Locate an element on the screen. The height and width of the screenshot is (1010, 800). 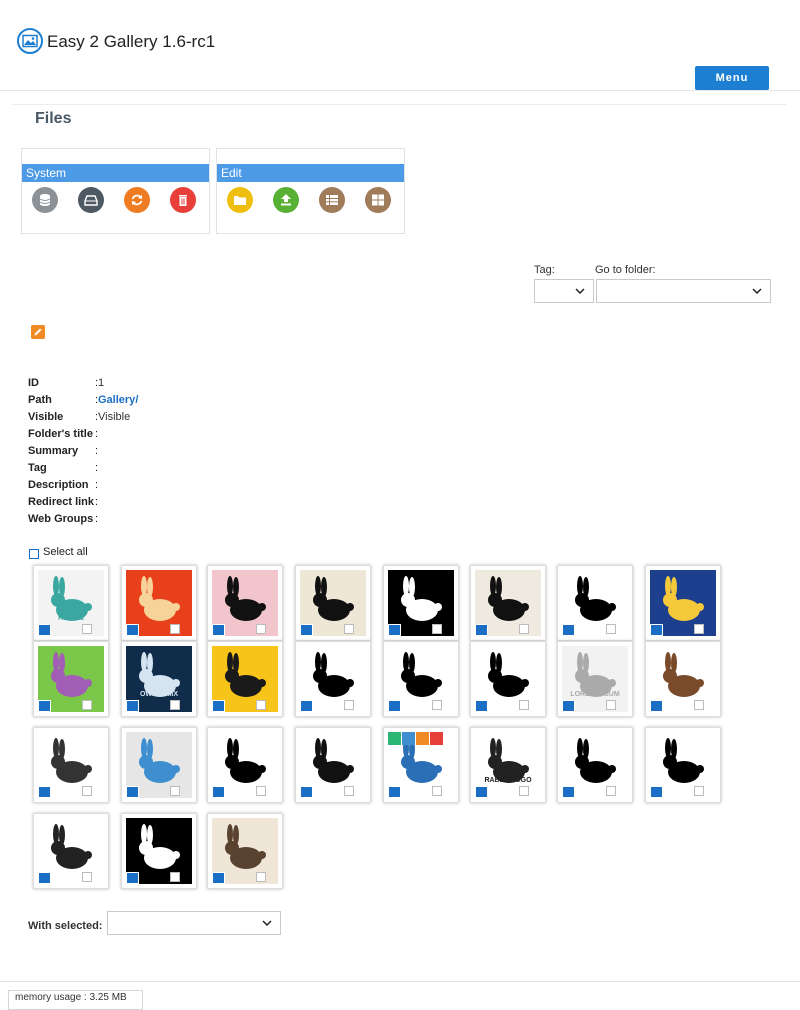
edit-folder-button is located at coordinates (38, 332).